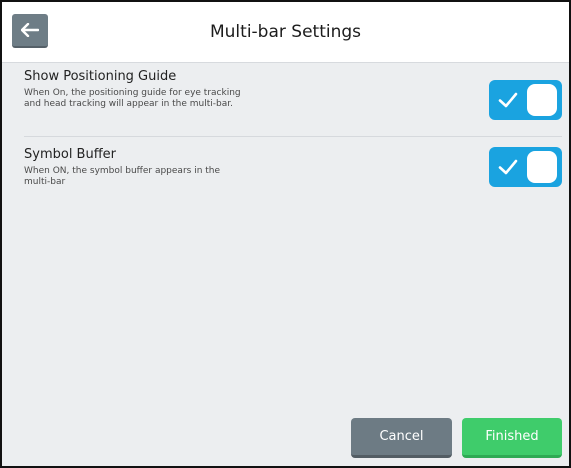  Describe the element at coordinates (100, 76) in the screenshot. I see `setting-title: Show Positioning Guide` at that location.